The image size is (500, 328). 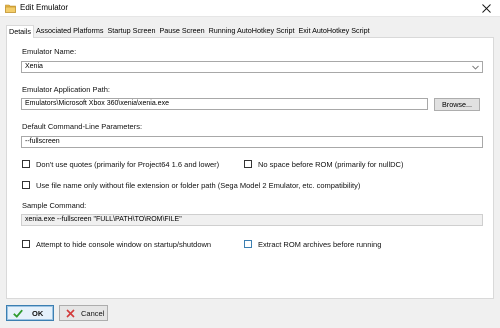 What do you see at coordinates (54, 205) in the screenshot?
I see `sample-command-label: Sample Command:` at bounding box center [54, 205].